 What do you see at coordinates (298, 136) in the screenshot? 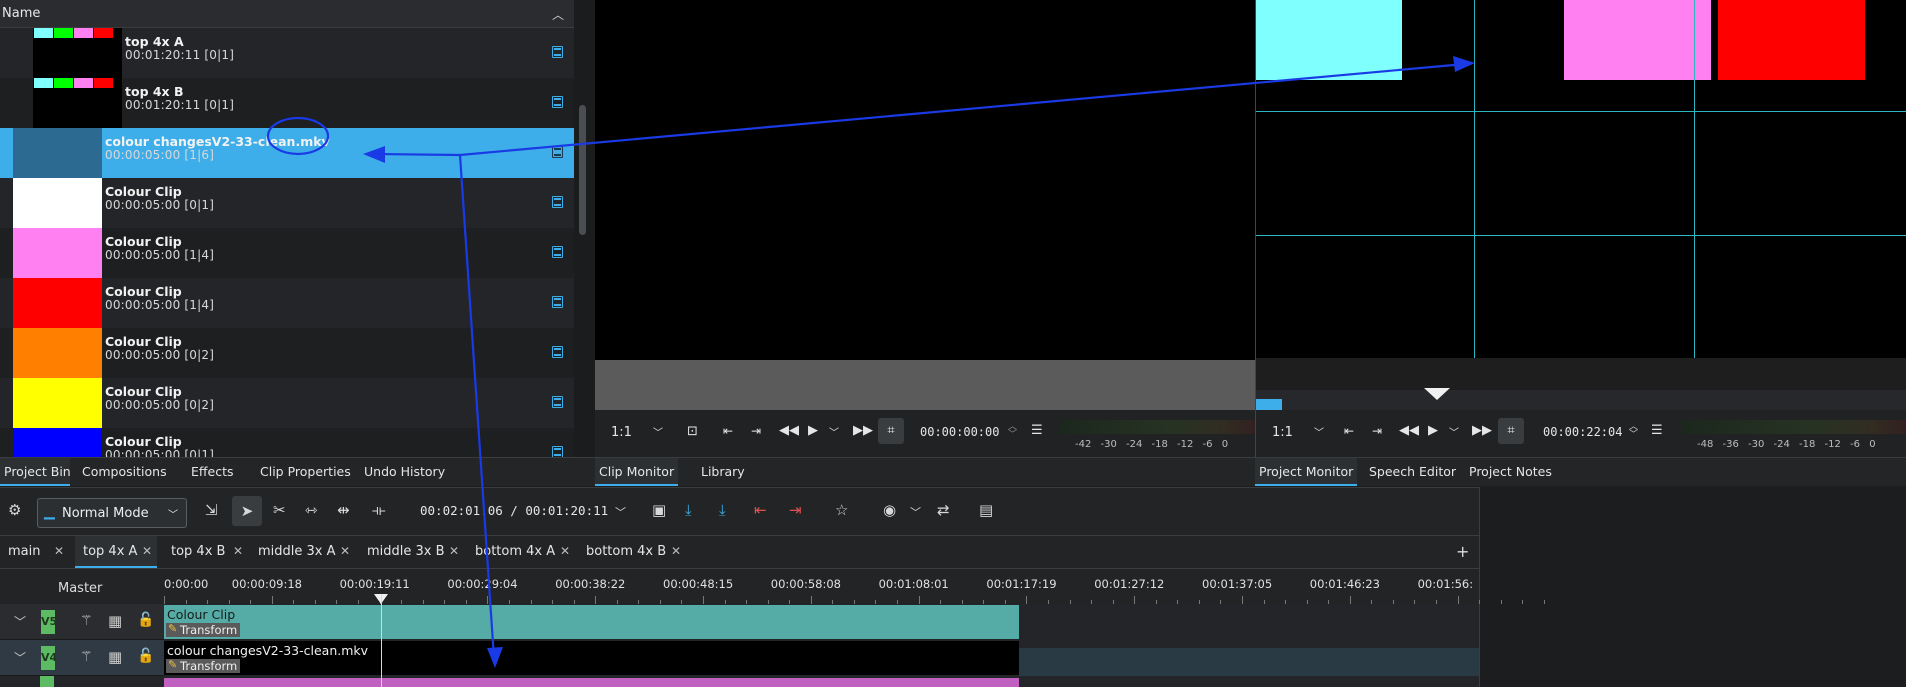
I see `annotation-circle` at bounding box center [298, 136].